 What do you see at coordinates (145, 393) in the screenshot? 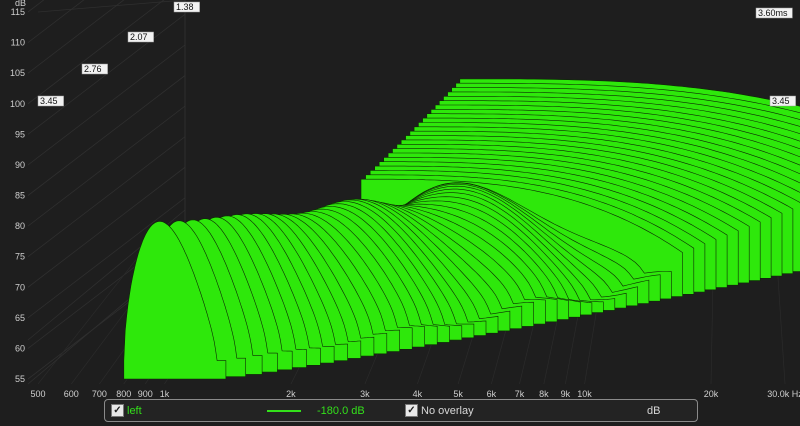
I see `x-tick-label: 900` at bounding box center [145, 393].